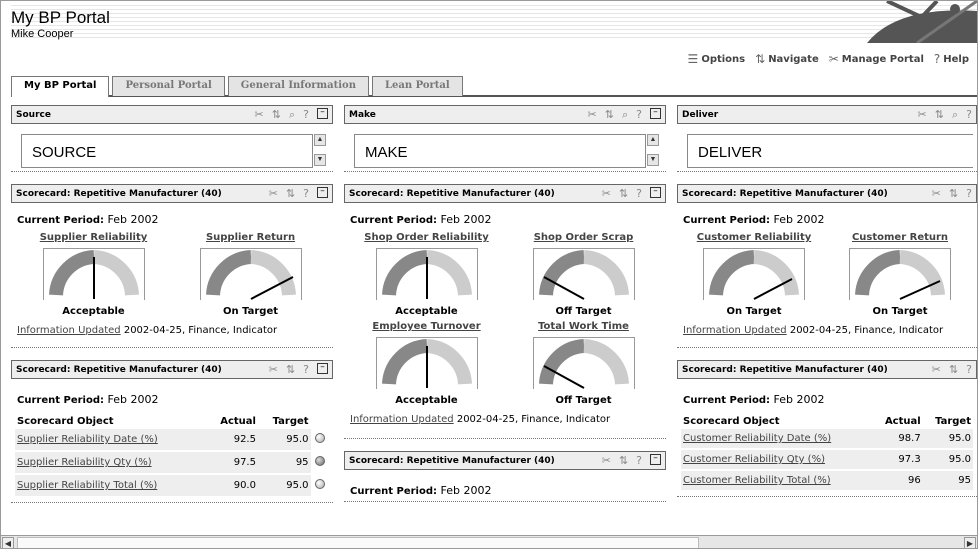  I want to click on scrollbar-thumb, so click(358, 542).